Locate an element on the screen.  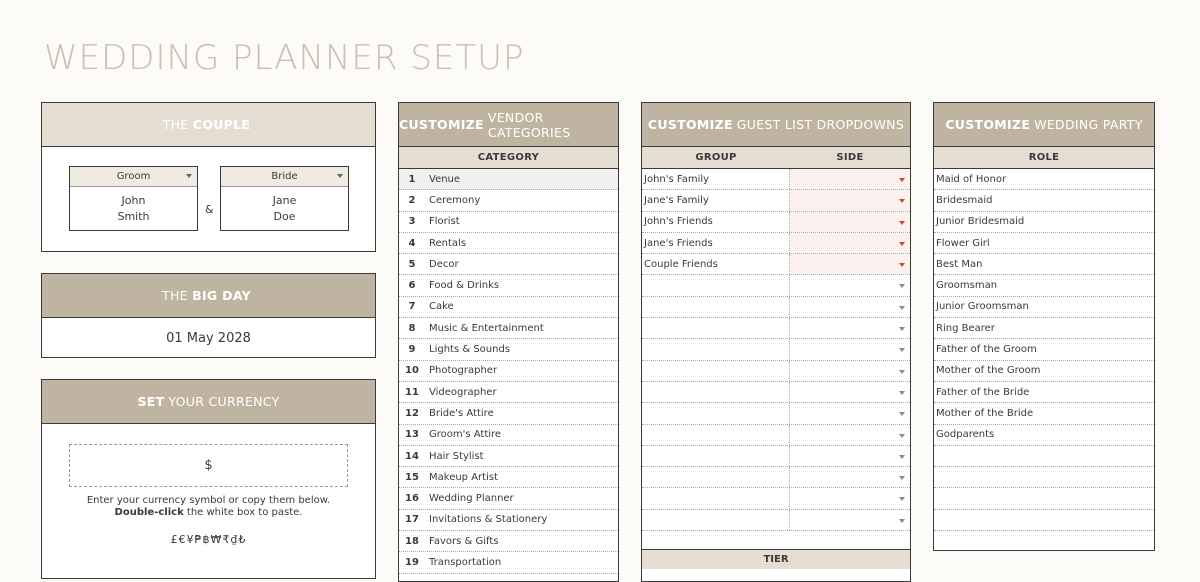
vendor-row-label: Rentals is located at coordinates (445, 243).